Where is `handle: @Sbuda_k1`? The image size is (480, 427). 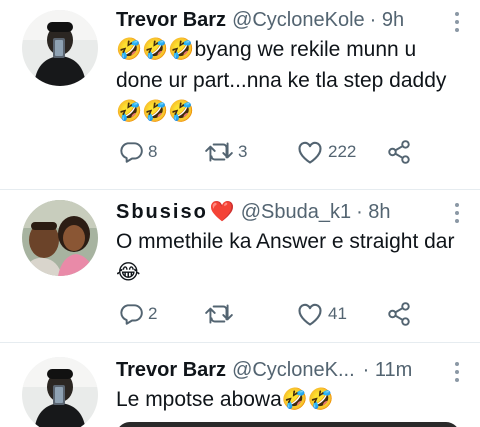 handle: @Sbuda_k1 is located at coordinates (296, 212).